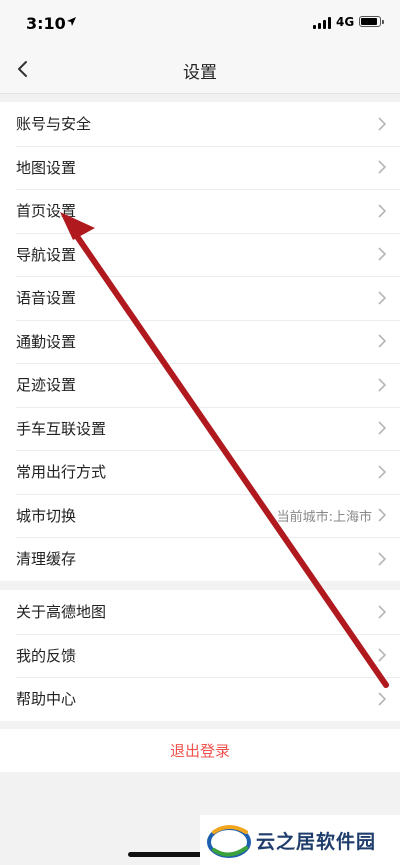  Describe the element at coordinates (46, 167) in the screenshot. I see `row-label: 地图设置` at that location.